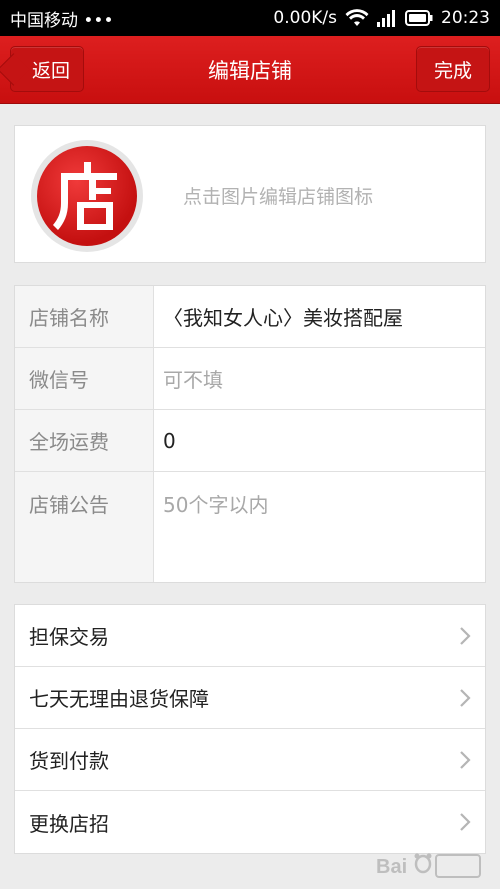  What do you see at coordinates (84, 527) in the screenshot?
I see `announcement-label: 店铺公告` at bounding box center [84, 527].